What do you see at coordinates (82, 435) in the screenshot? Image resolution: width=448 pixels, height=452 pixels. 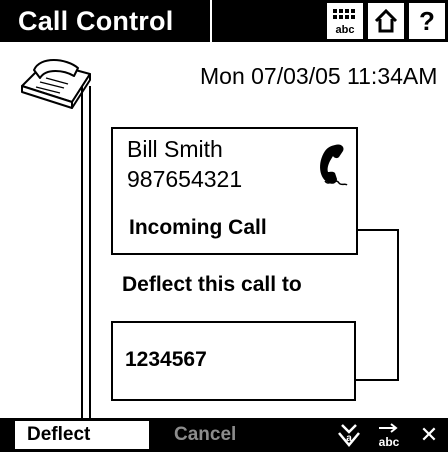 I see `deflect-button: Deflect` at bounding box center [82, 435].